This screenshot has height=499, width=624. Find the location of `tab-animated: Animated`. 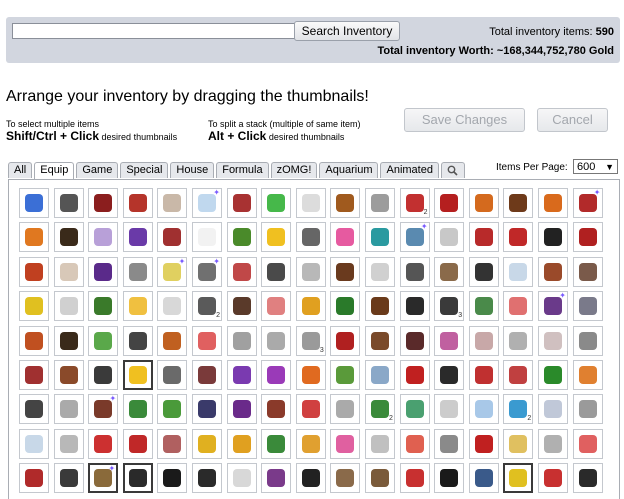

tab-animated: Animated is located at coordinates (409, 170).